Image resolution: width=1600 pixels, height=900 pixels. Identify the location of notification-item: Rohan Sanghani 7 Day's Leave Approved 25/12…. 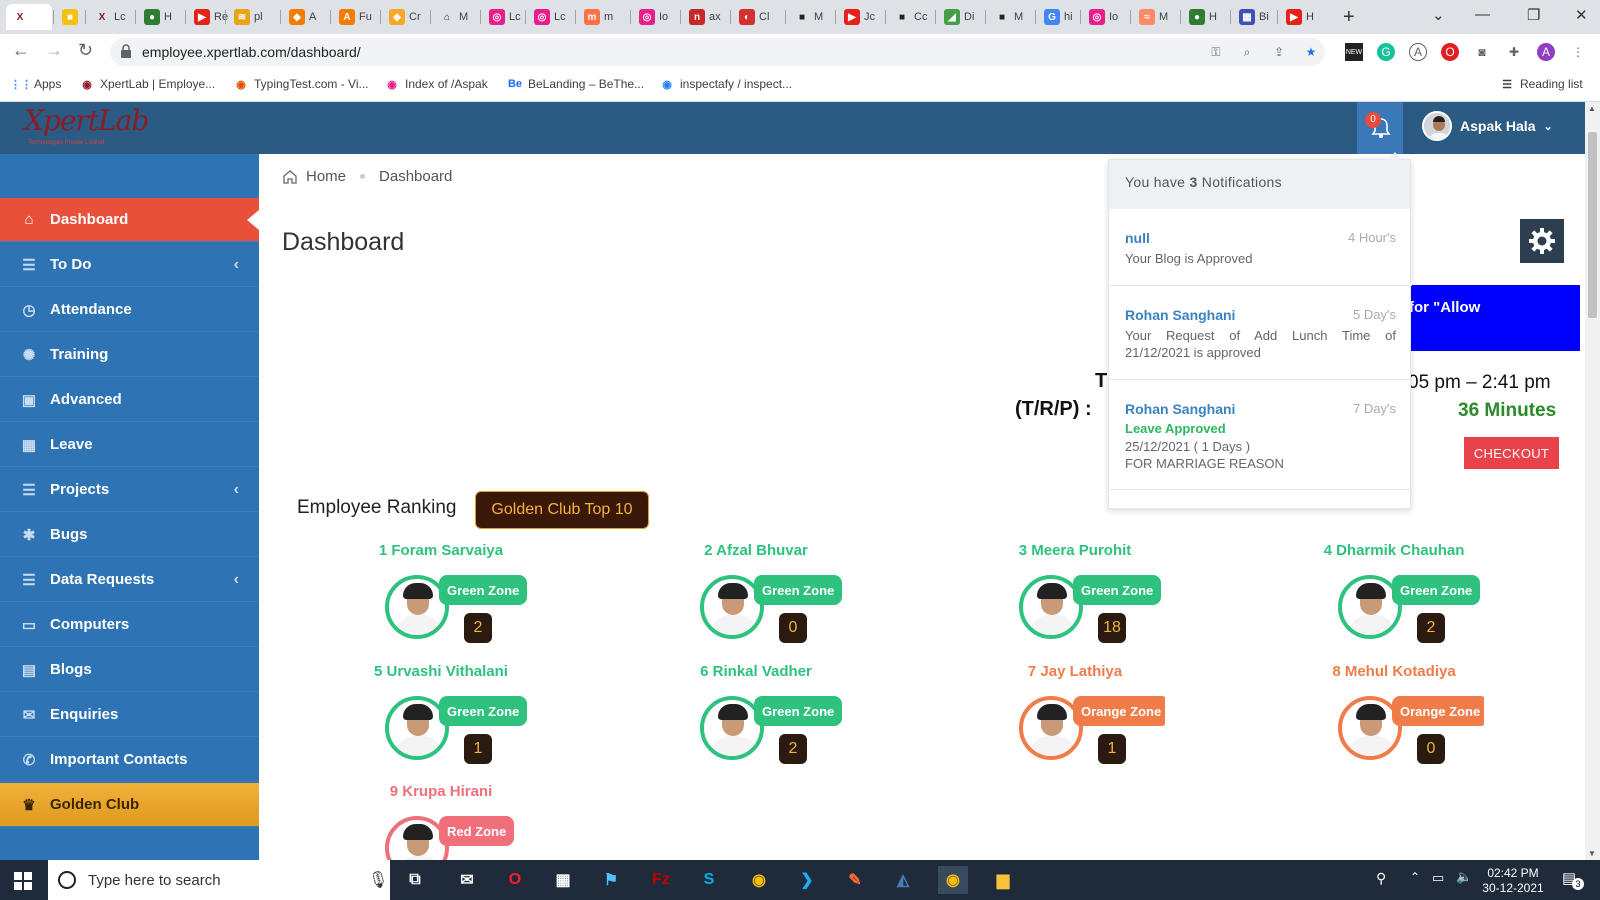
(1260, 435).